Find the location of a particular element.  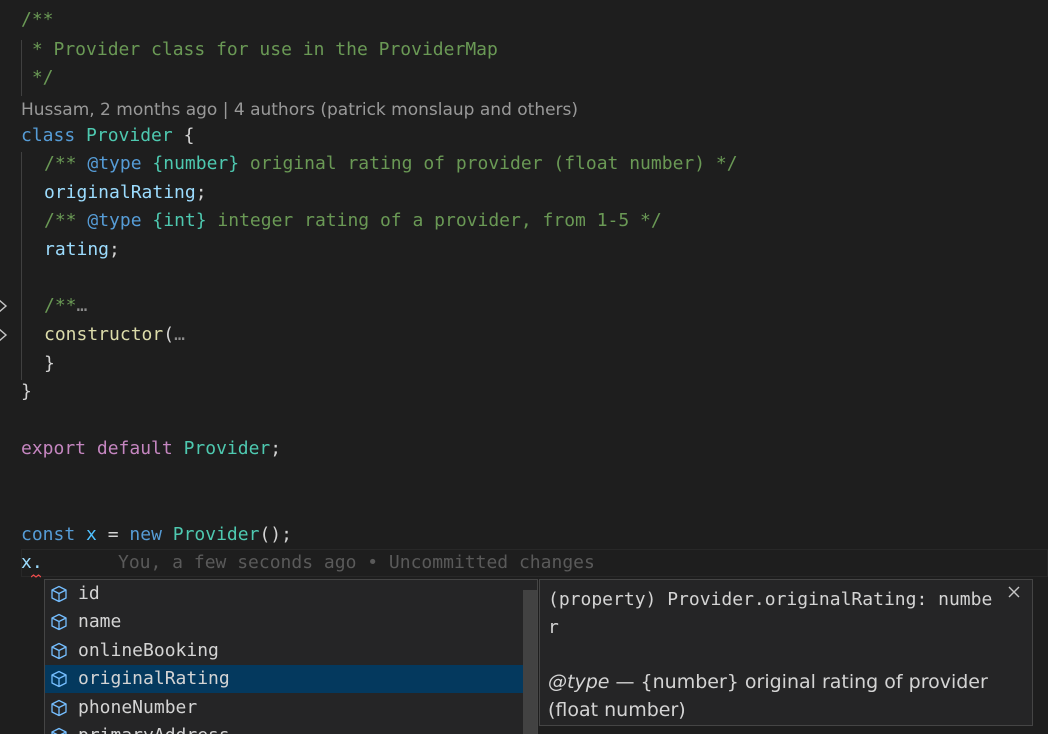

suggest-item: id is located at coordinates (285, 594).